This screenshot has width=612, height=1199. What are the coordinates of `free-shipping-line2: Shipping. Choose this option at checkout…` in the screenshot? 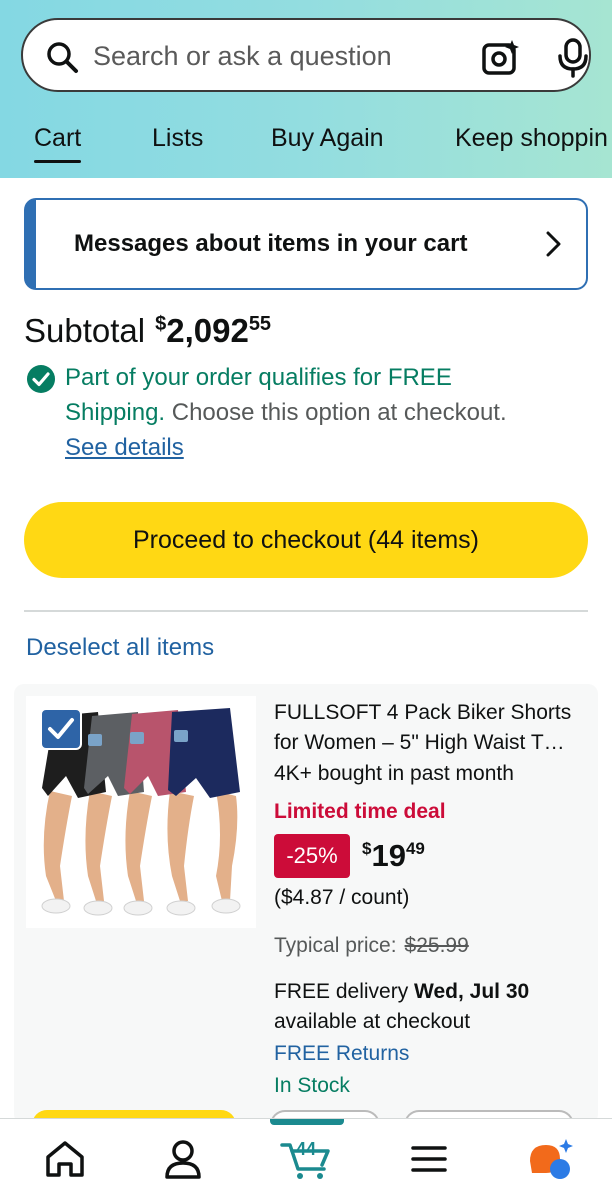 It's located at (286, 412).